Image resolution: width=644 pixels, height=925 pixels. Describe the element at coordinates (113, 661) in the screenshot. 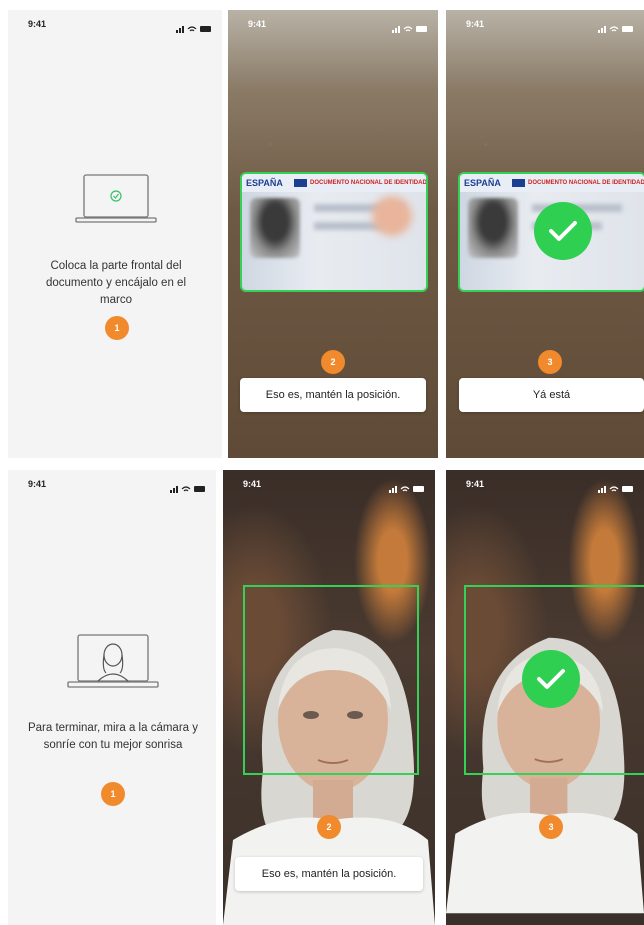

I see `laptop-selfie-icon` at that location.